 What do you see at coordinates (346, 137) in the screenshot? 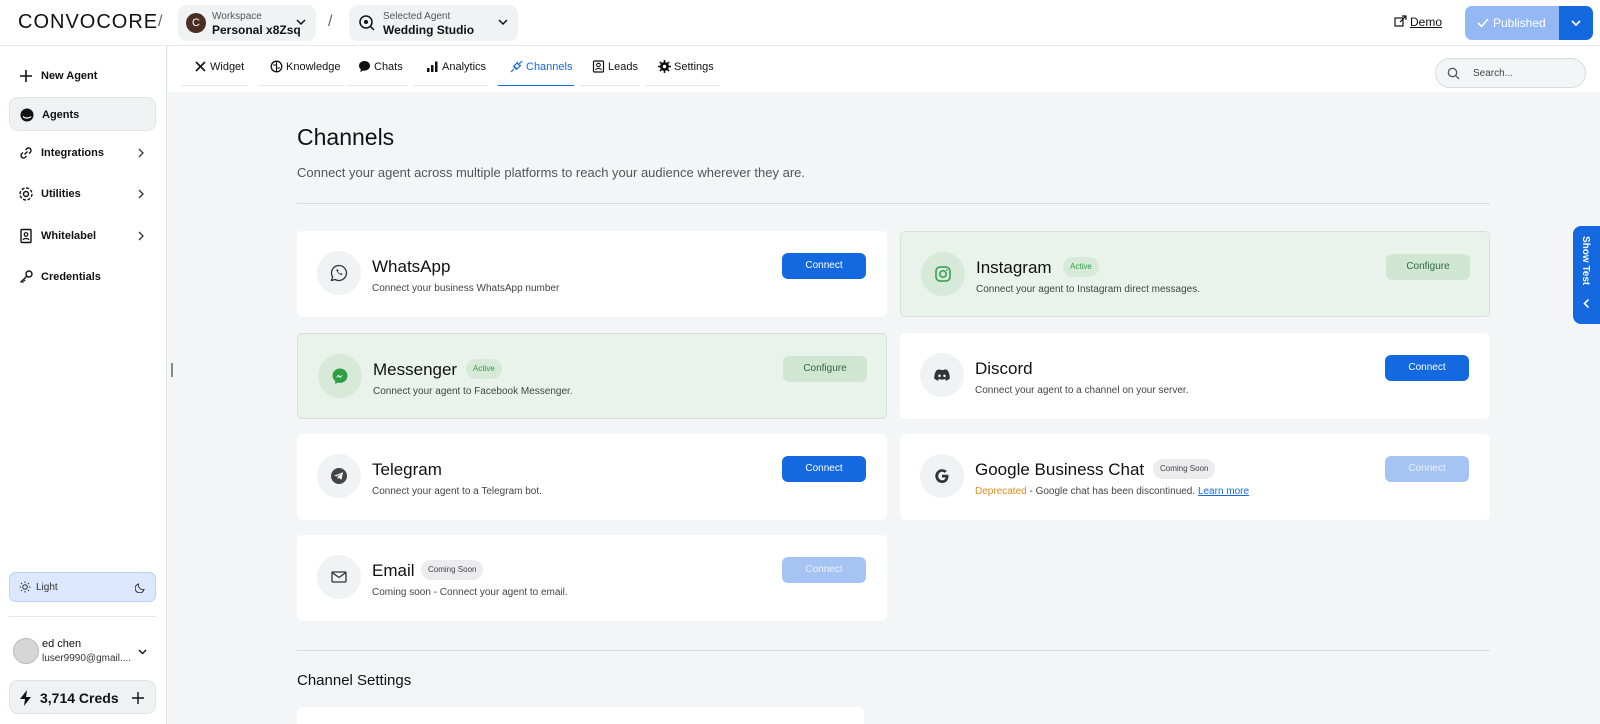
I see `page-title: Channels` at bounding box center [346, 137].